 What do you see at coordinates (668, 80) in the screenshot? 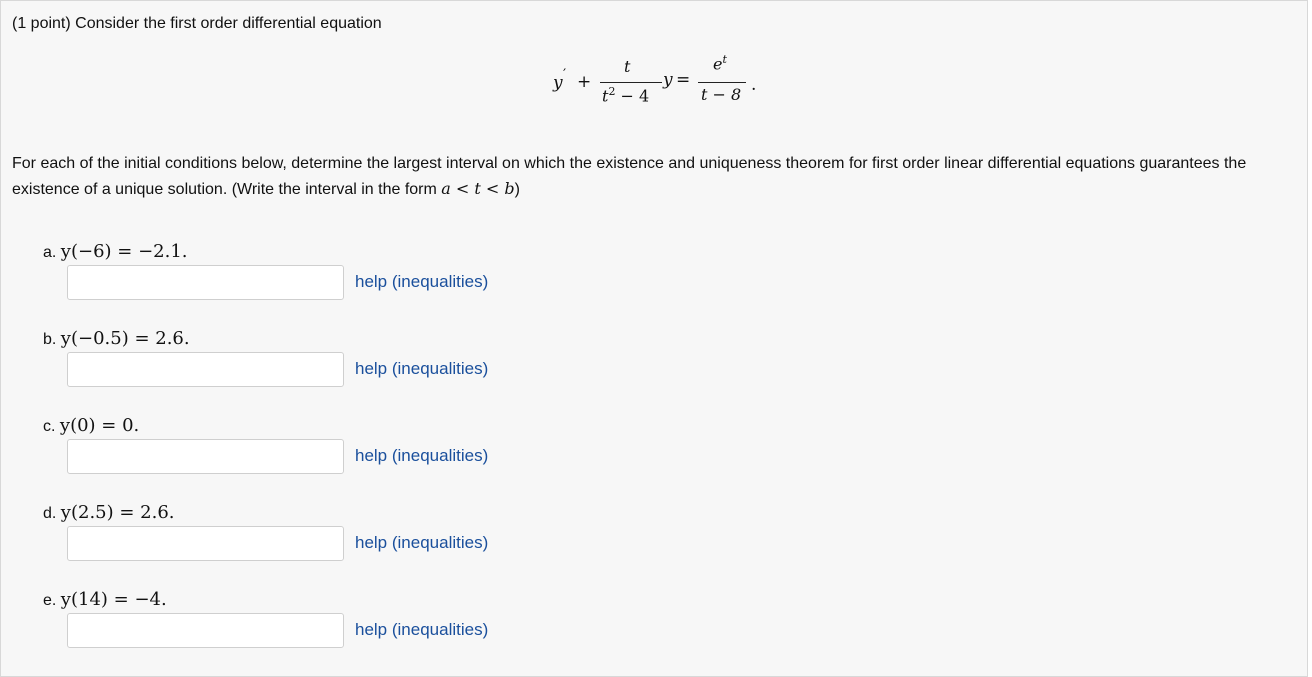
I see `eq-y-term: y` at bounding box center [668, 80].